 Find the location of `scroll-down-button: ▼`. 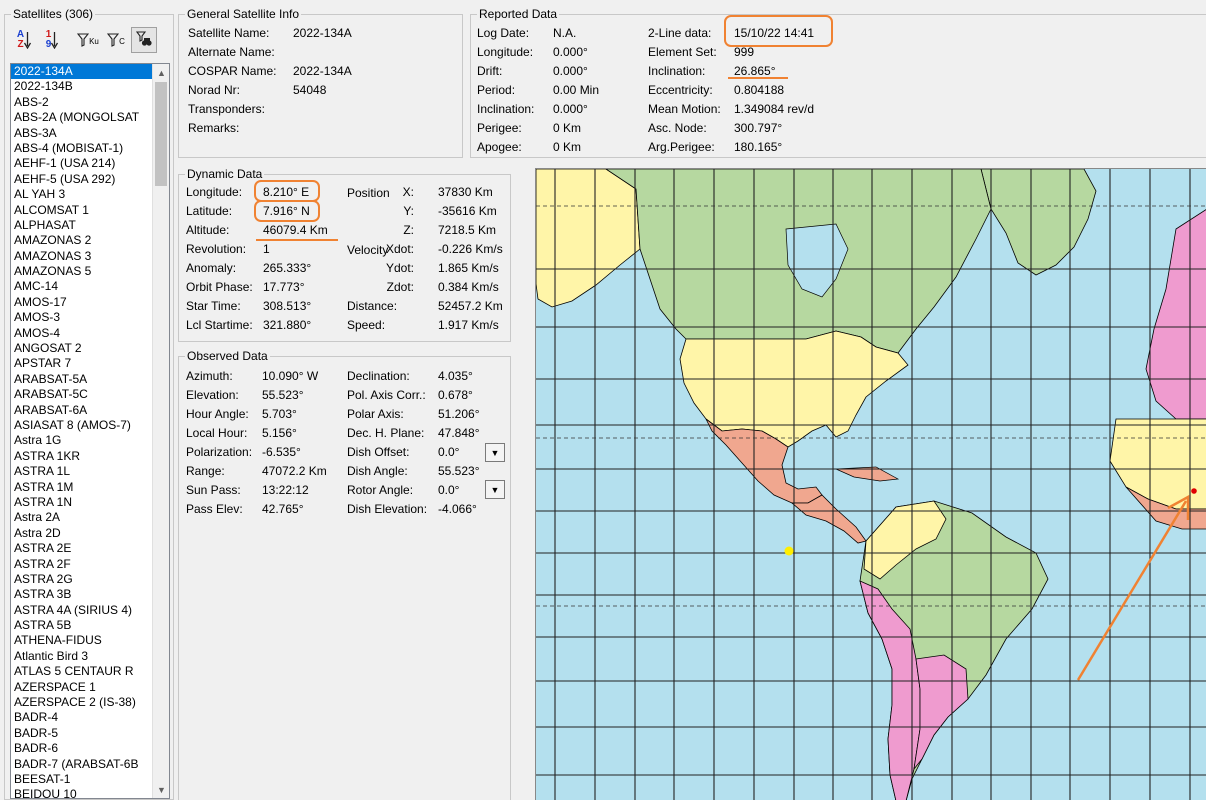

scroll-down-button: ▼ is located at coordinates (161, 789).